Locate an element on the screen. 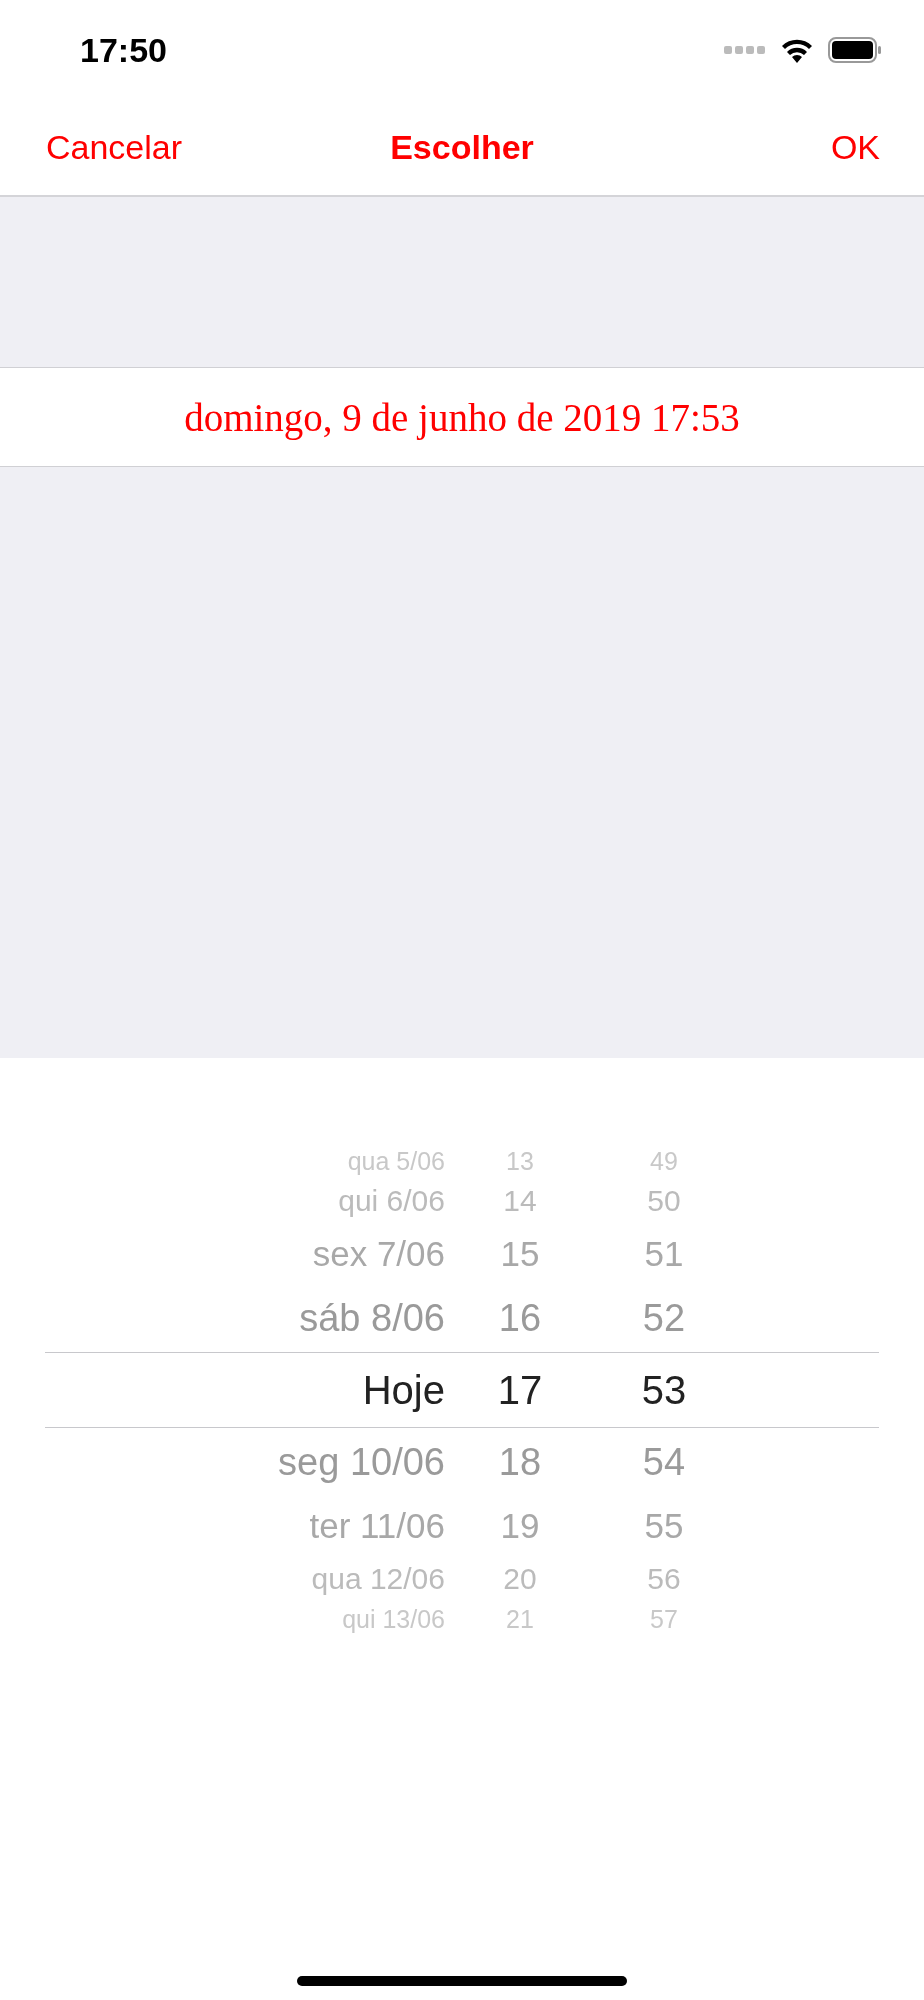  minute-option: 51 is located at coordinates (664, 1253).